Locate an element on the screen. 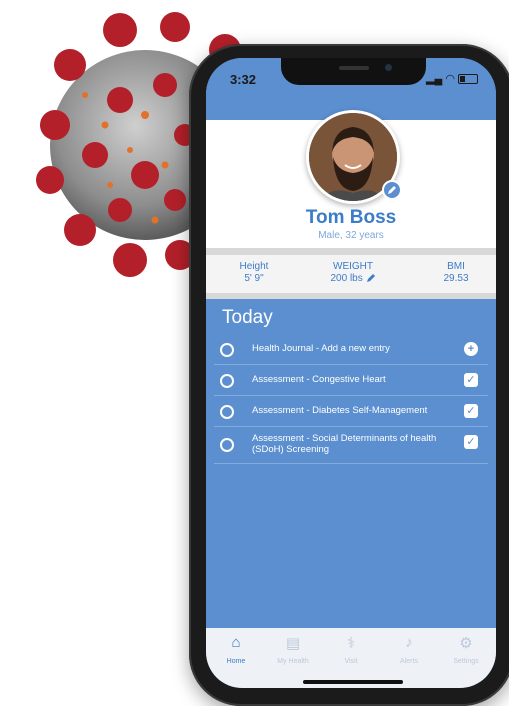  task-item: Assessment - Diabetes Self-Management ✓ is located at coordinates (351, 411).